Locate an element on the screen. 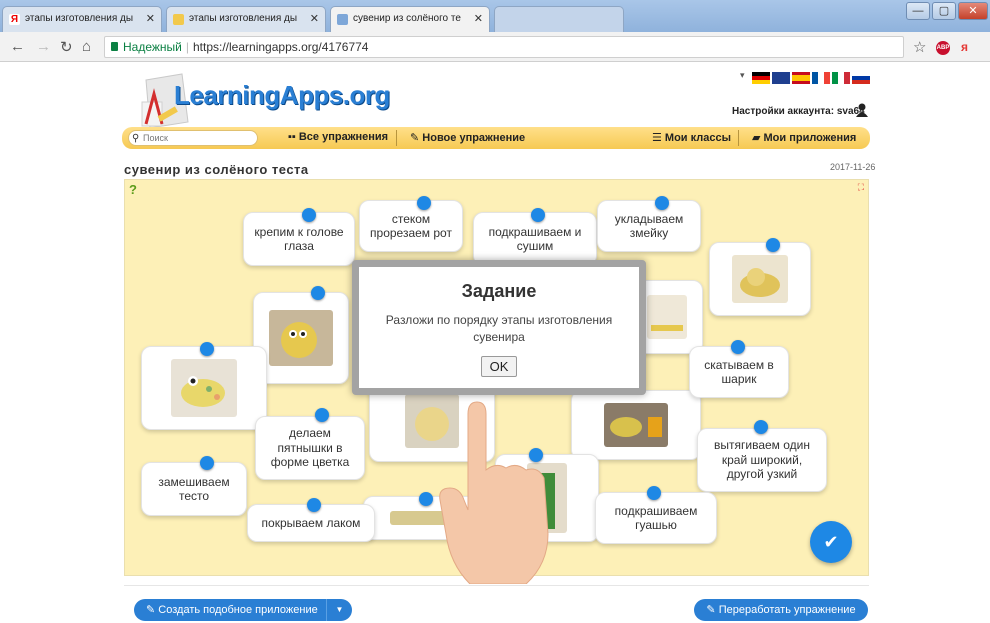 Image resolution: width=990 pixels, height=623 pixels. snake-coil-photo is located at coordinates (760, 279).